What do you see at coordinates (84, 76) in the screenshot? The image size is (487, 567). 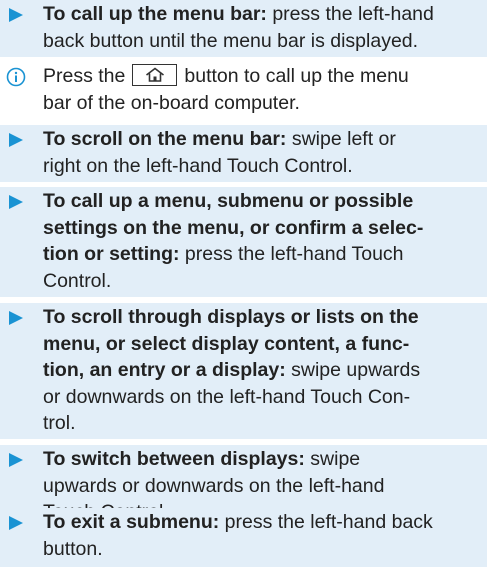 I see `info-text-pre: Press the` at bounding box center [84, 76].